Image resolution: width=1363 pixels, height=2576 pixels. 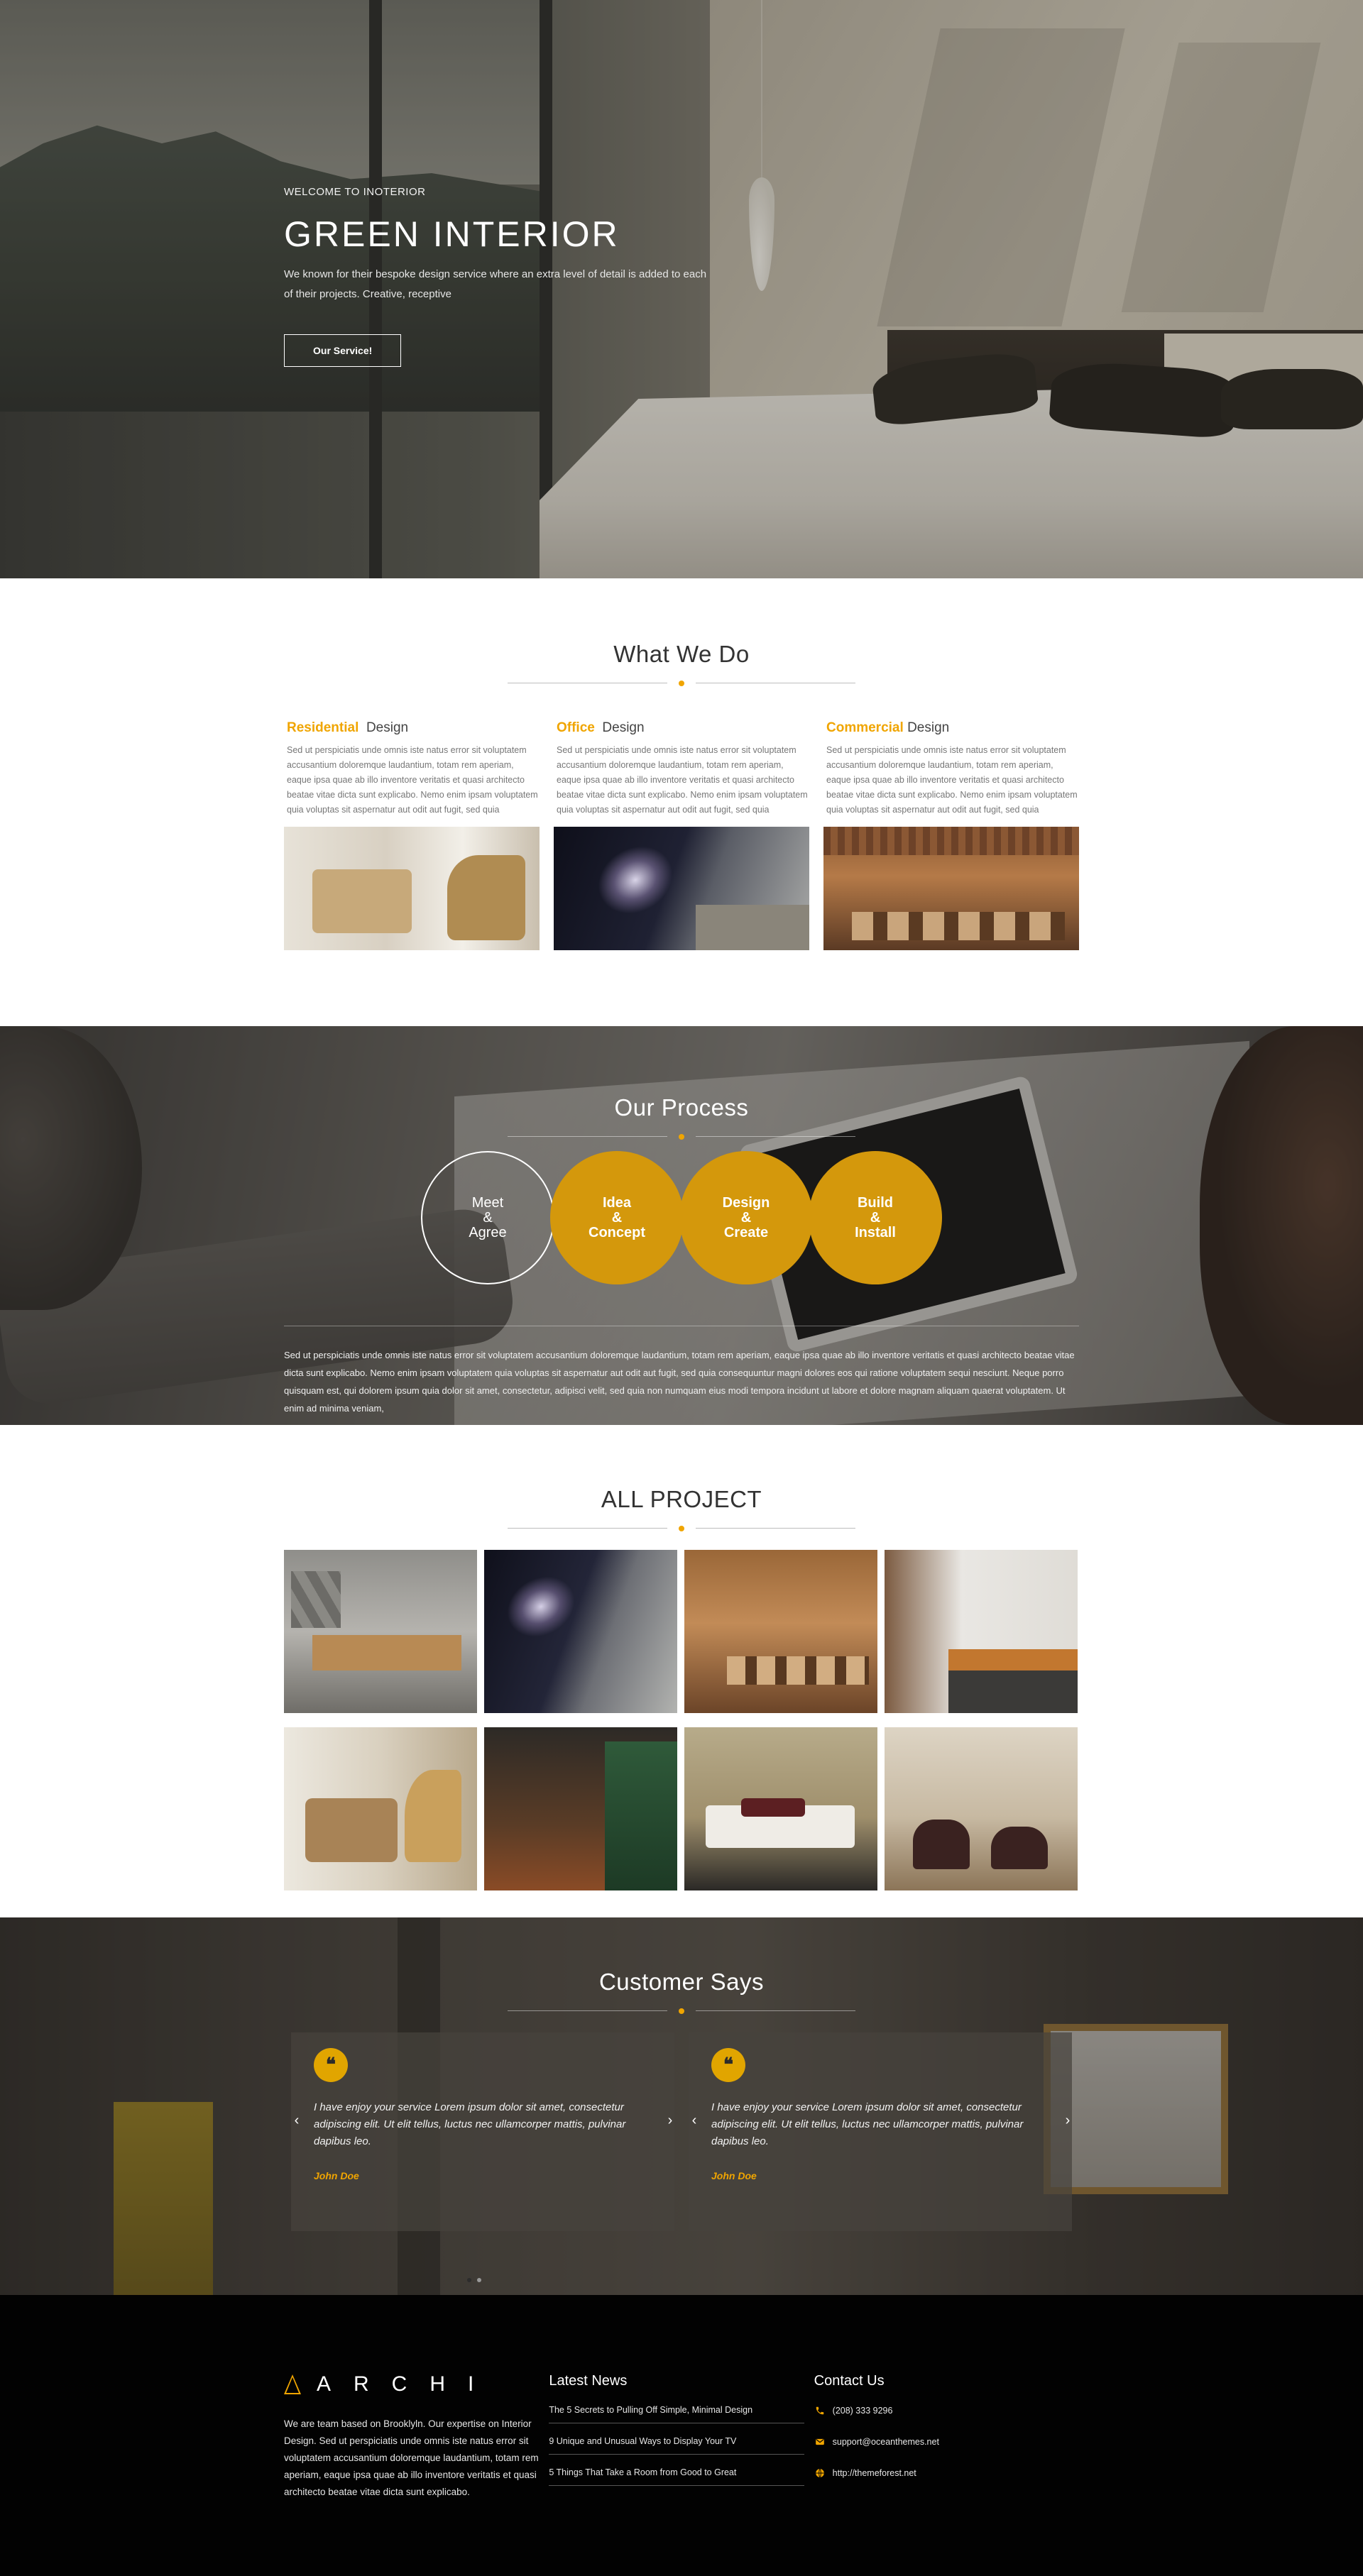 What do you see at coordinates (681, 1499) in the screenshot?
I see `projects-title: ALL PROJECT` at bounding box center [681, 1499].